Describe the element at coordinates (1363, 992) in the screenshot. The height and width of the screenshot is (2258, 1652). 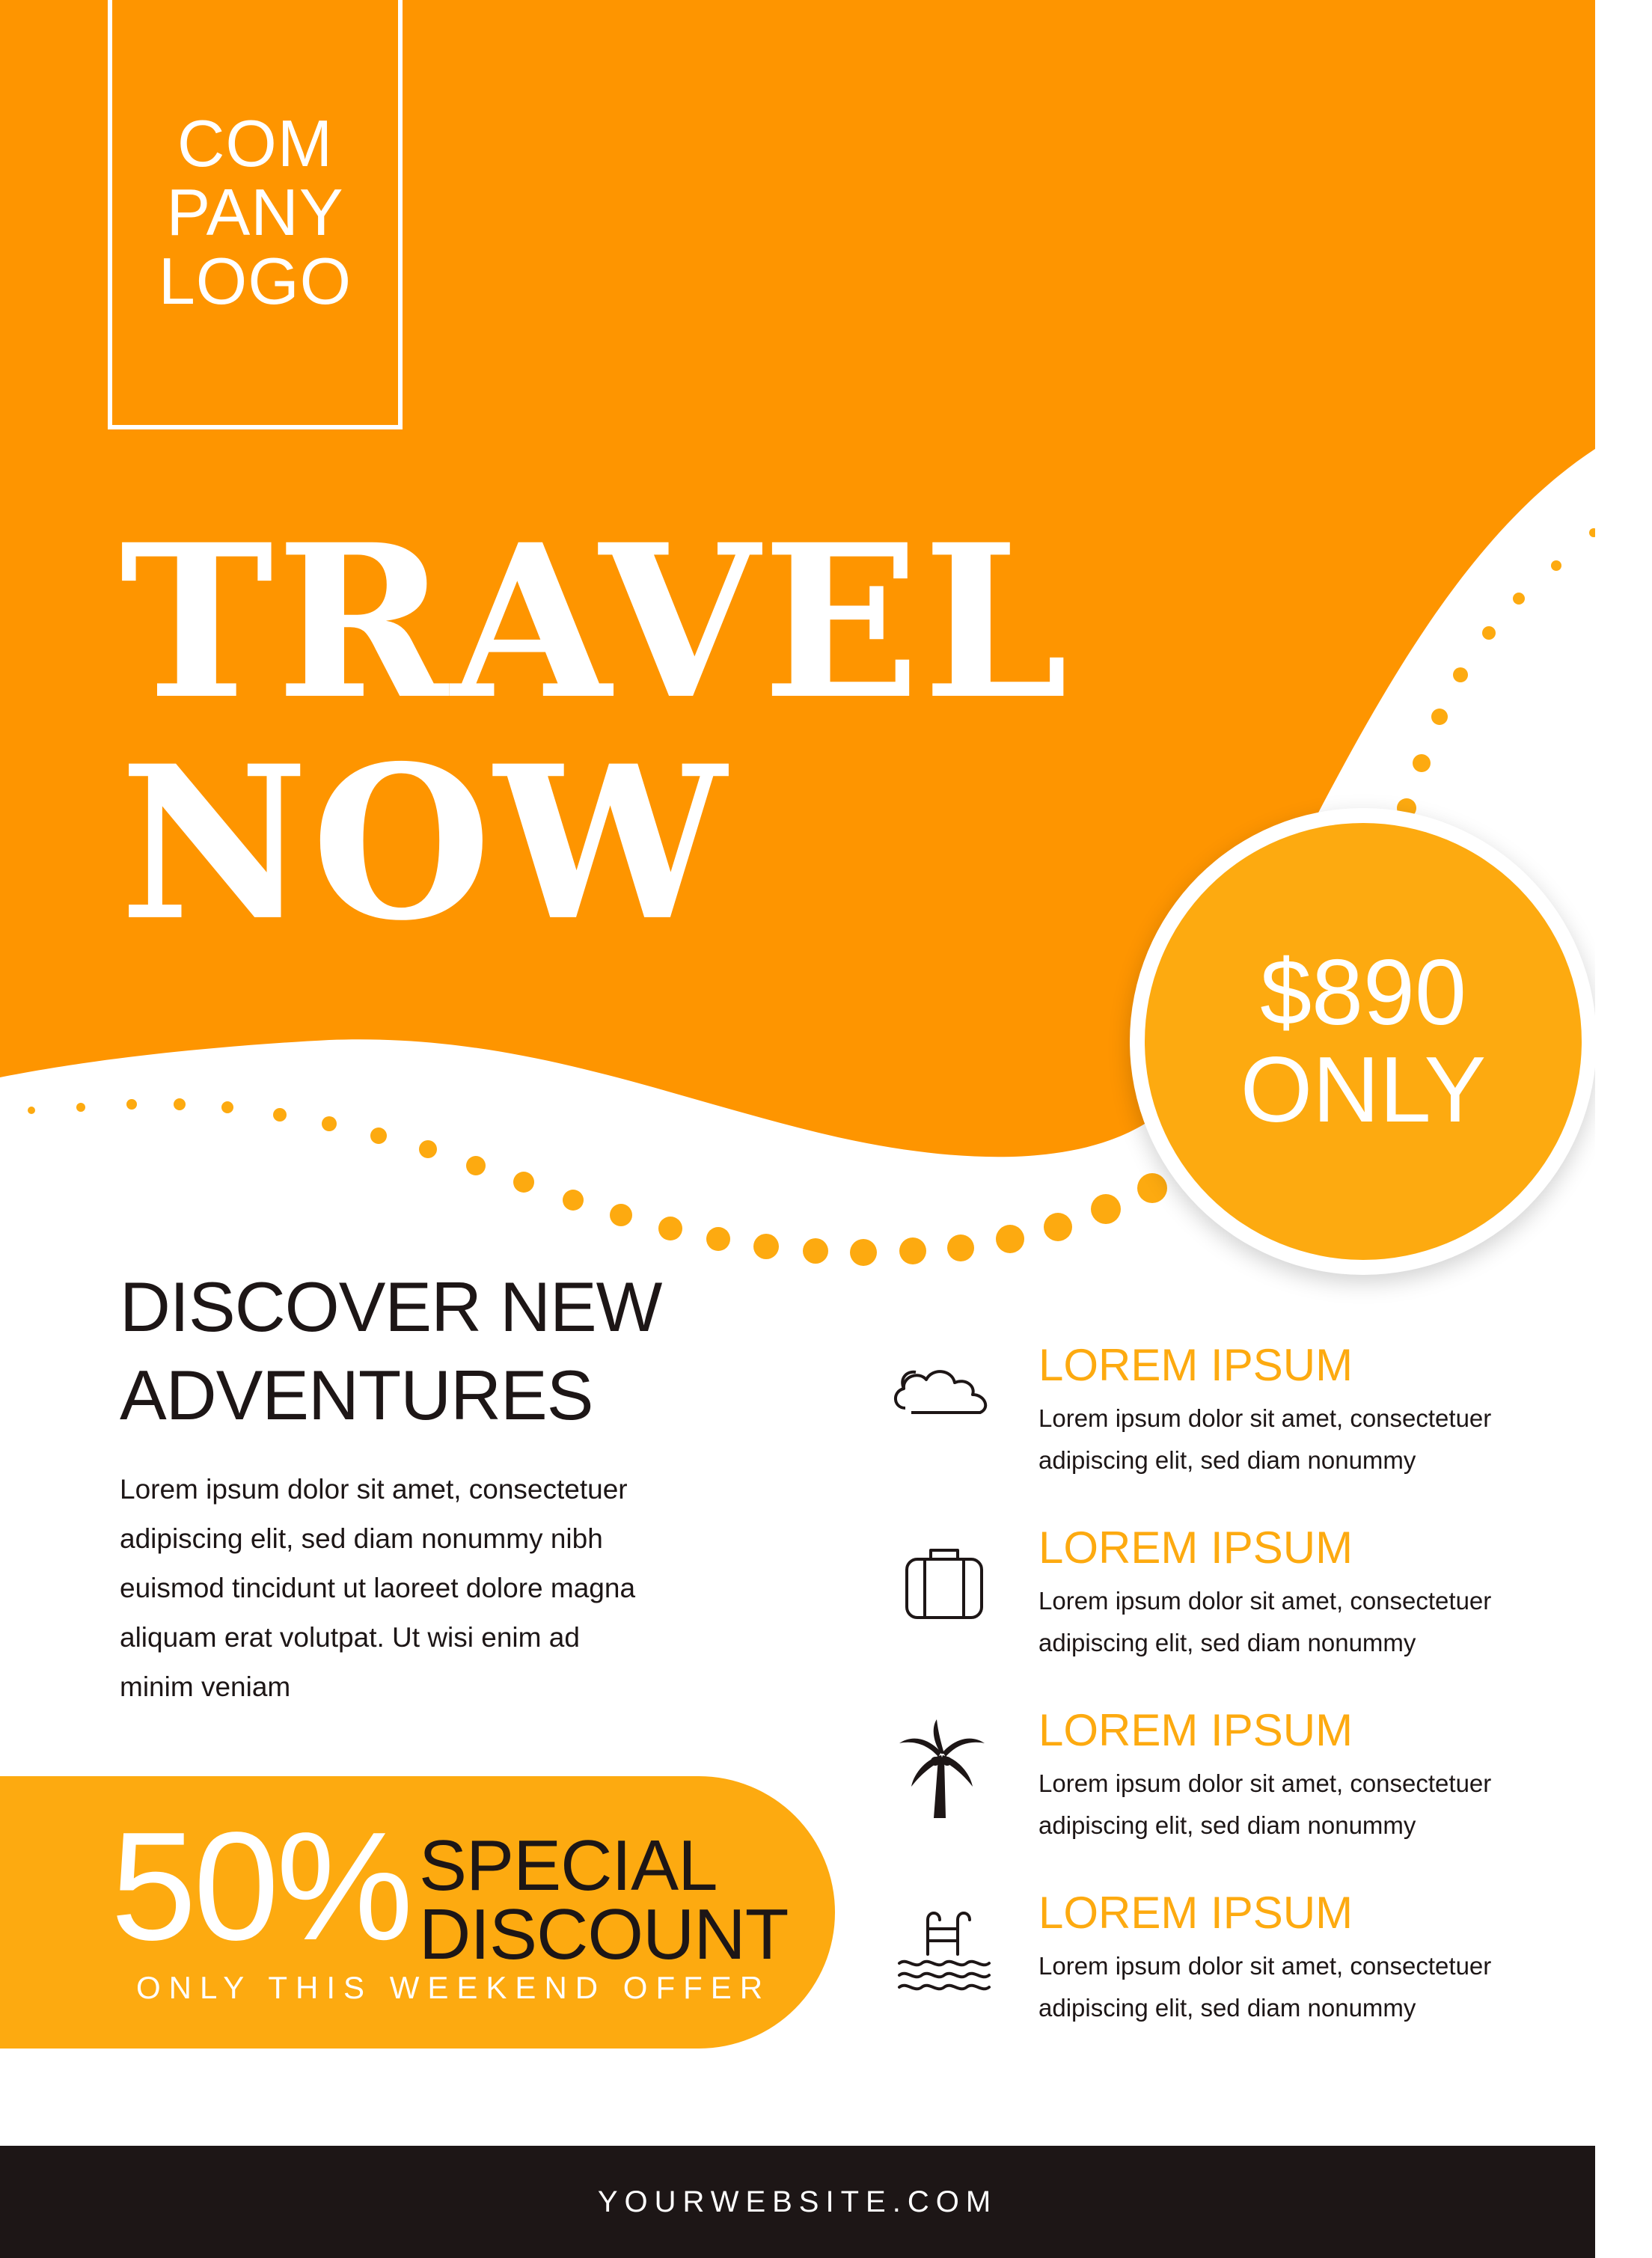
I see `price-amount: $890` at that location.